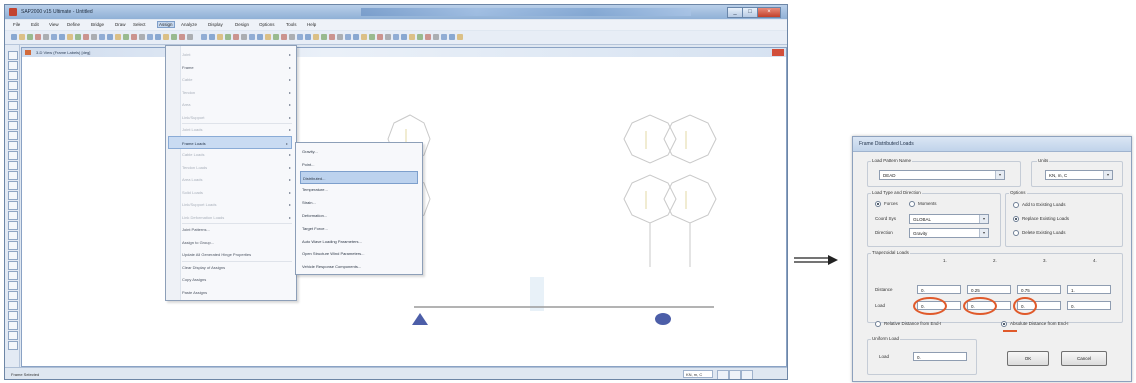 This screenshot has width=1136, height=383. What do you see at coordinates (267, 24) in the screenshot?
I see `menu-options: Options` at bounding box center [267, 24].